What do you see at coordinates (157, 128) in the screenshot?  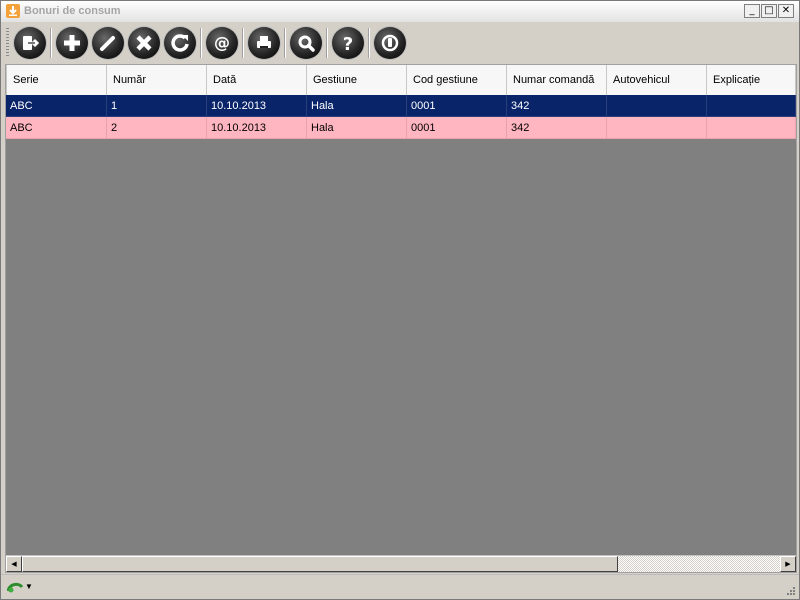 I see `cell-numar: 2` at bounding box center [157, 128].